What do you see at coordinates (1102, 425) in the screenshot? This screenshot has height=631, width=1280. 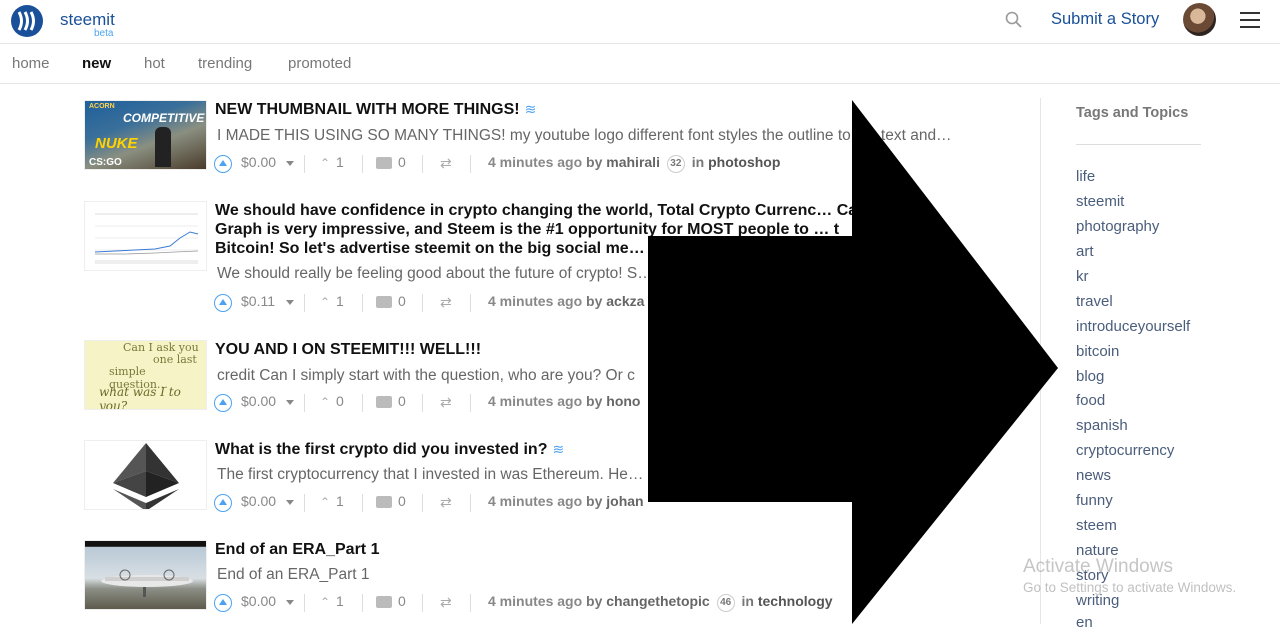 I see `tag-link: spanish` at bounding box center [1102, 425].